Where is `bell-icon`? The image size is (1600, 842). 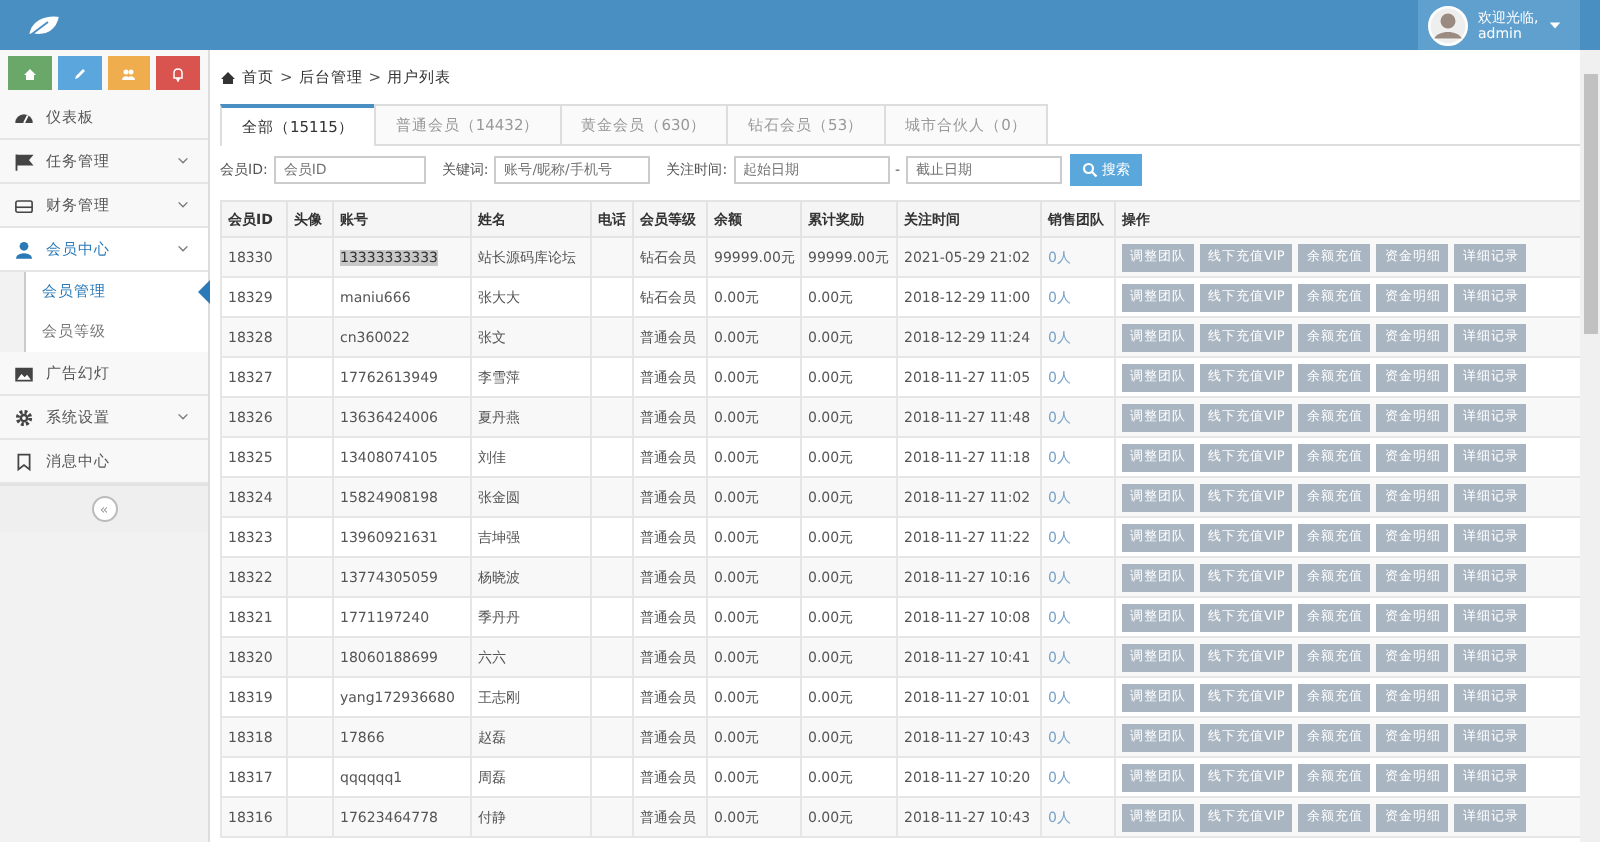
bell-icon is located at coordinates (178, 73).